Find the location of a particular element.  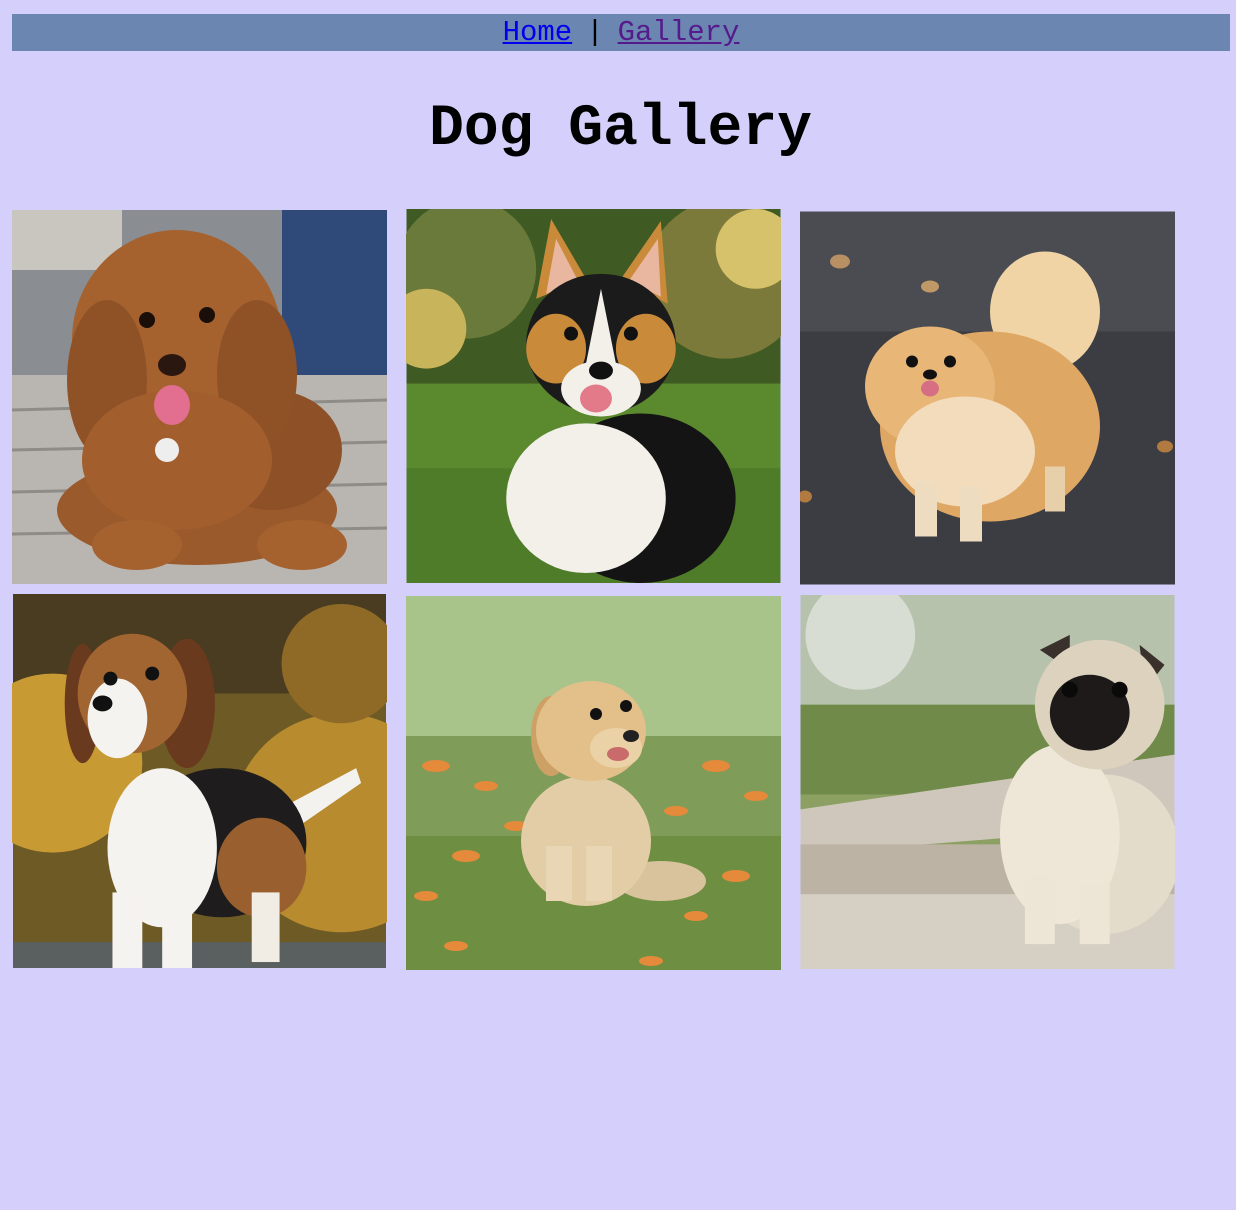

gallery-image-golden-retriever is located at coordinates (593, 783).